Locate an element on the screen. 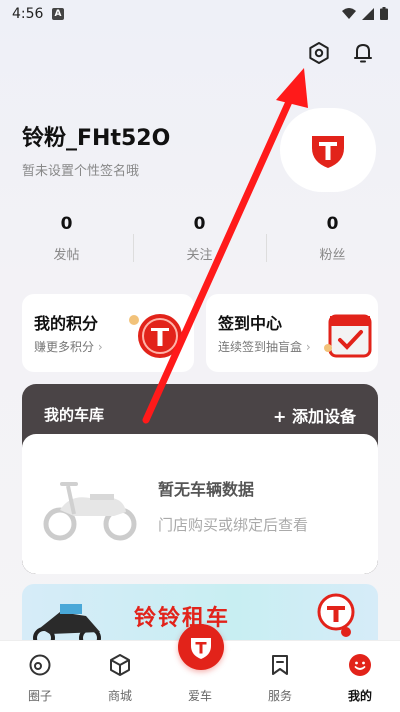 This screenshot has height=712, width=400. avatar is located at coordinates (328, 150).